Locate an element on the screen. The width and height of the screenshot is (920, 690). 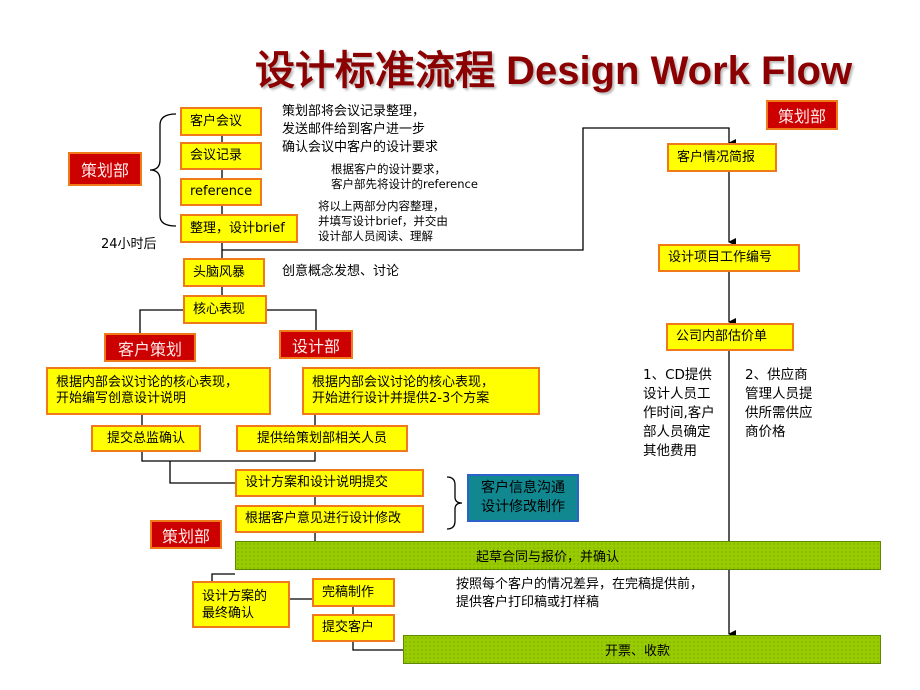
step-brief: 整理，设计brief is located at coordinates (239, 228).